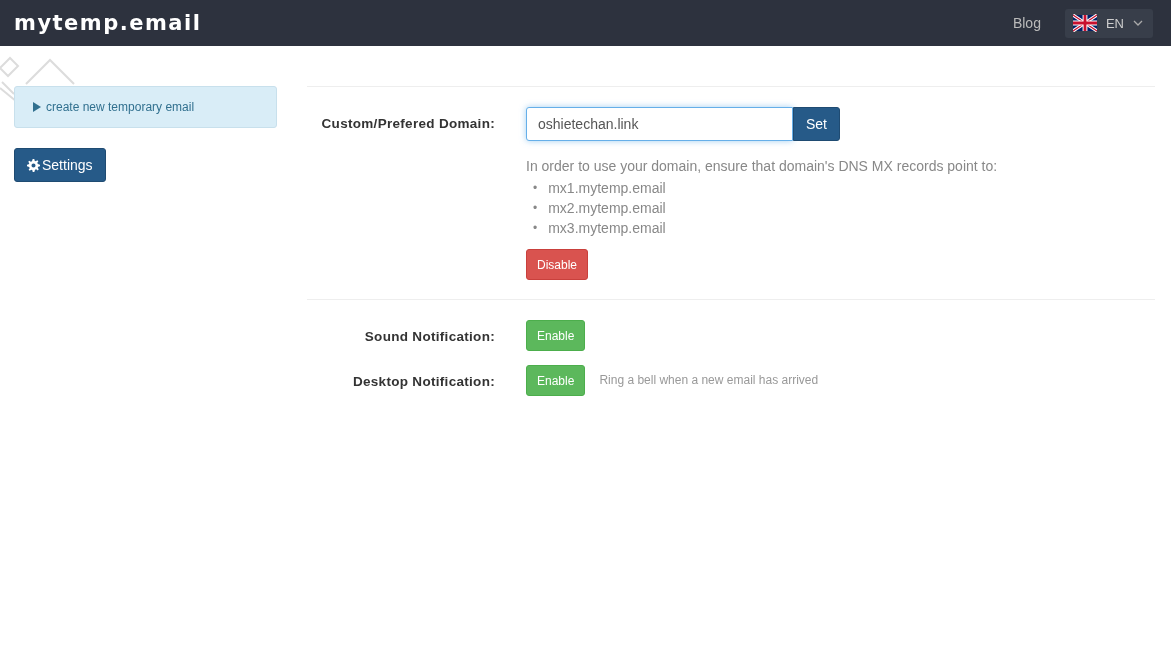 The height and width of the screenshot is (671, 1171). What do you see at coordinates (108, 23) in the screenshot?
I see `site-logo: mytemp.email` at bounding box center [108, 23].